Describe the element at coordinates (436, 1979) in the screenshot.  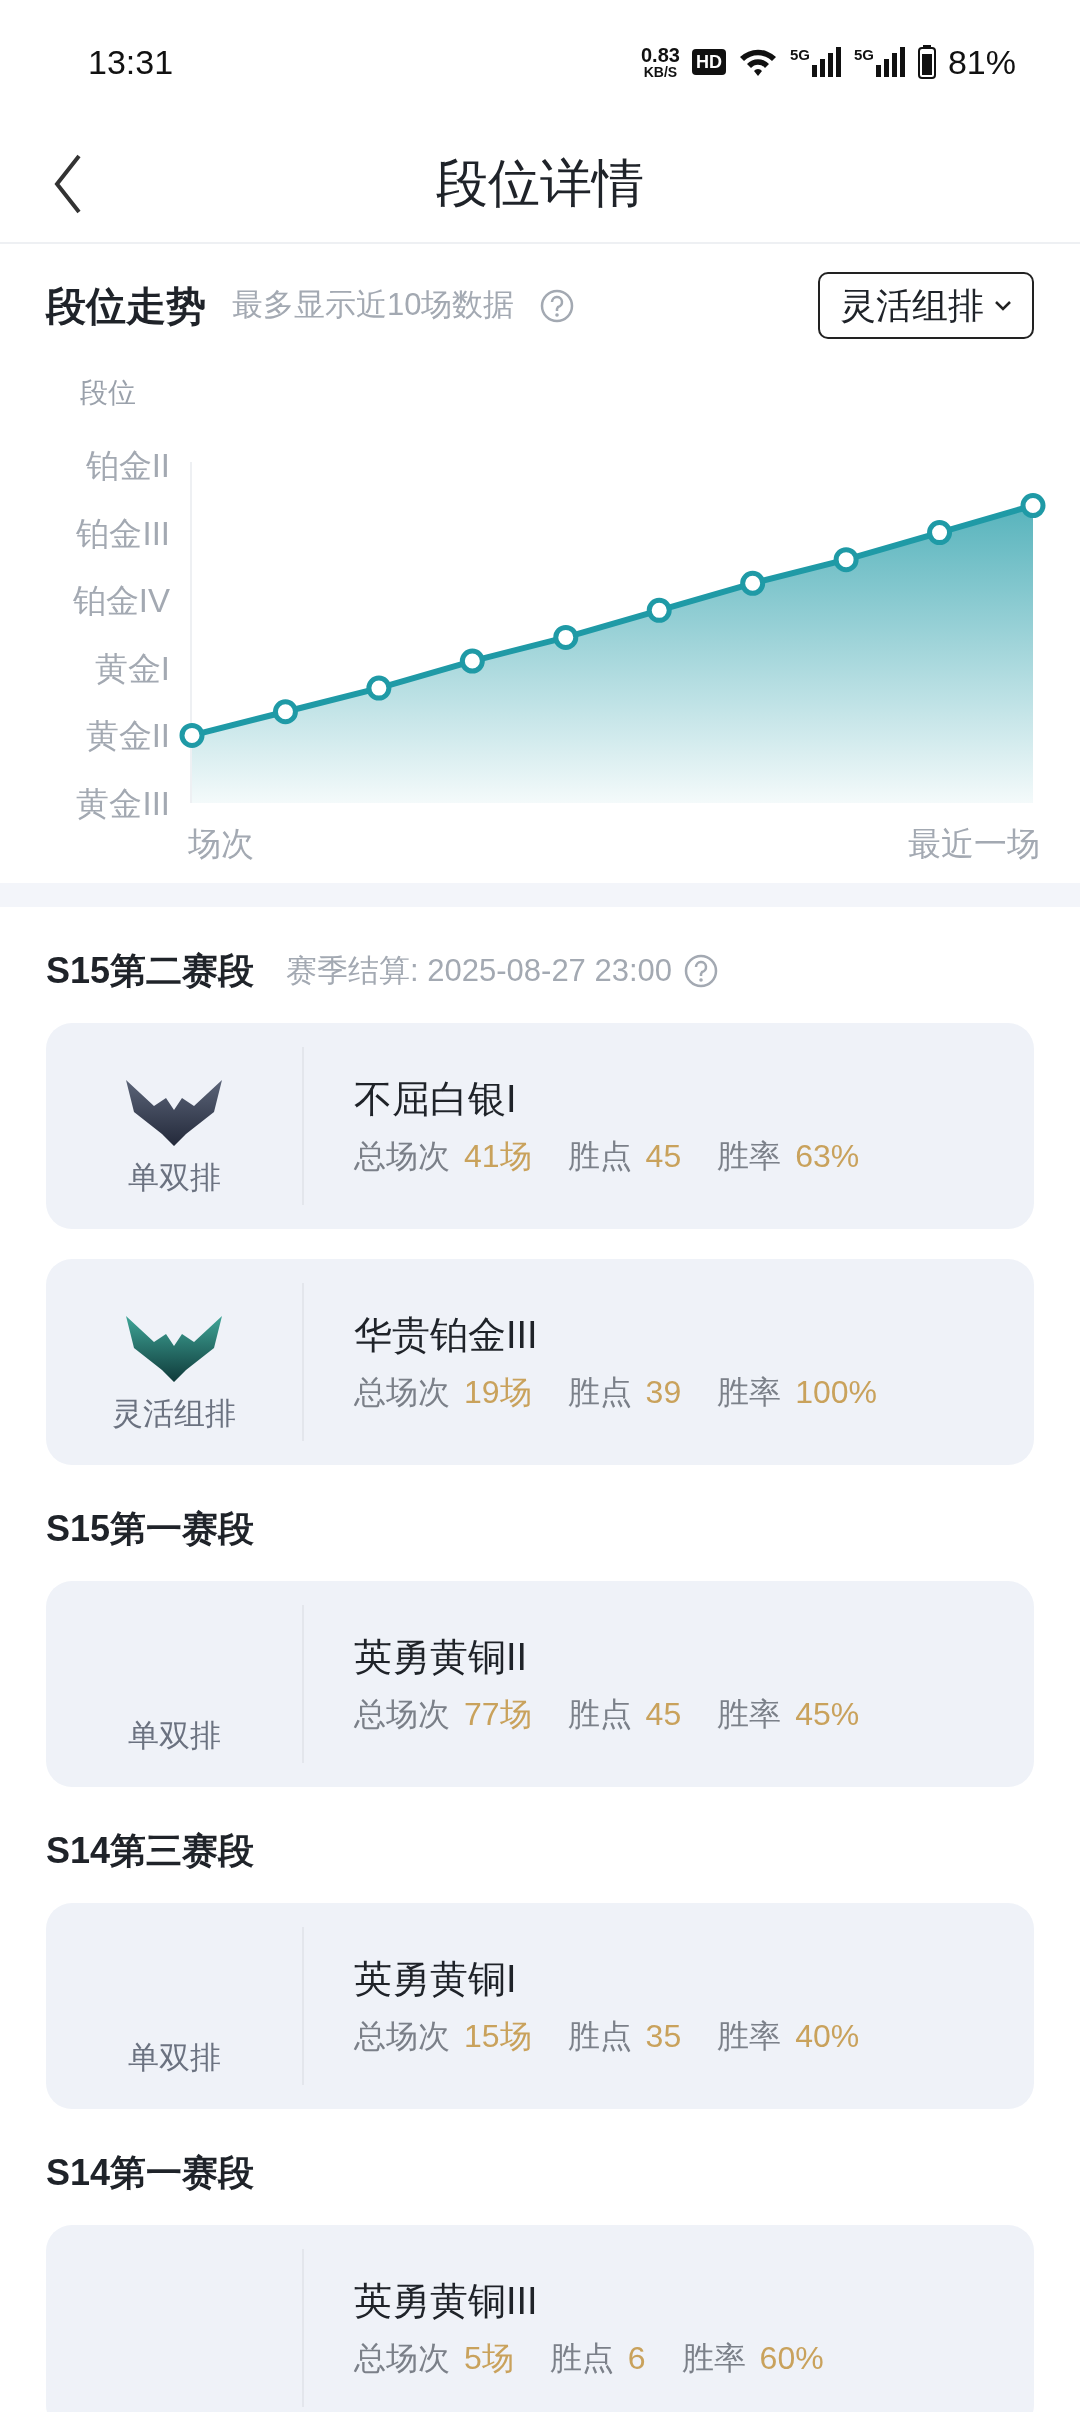
I see `rank-name: 英勇黄铜I` at that location.